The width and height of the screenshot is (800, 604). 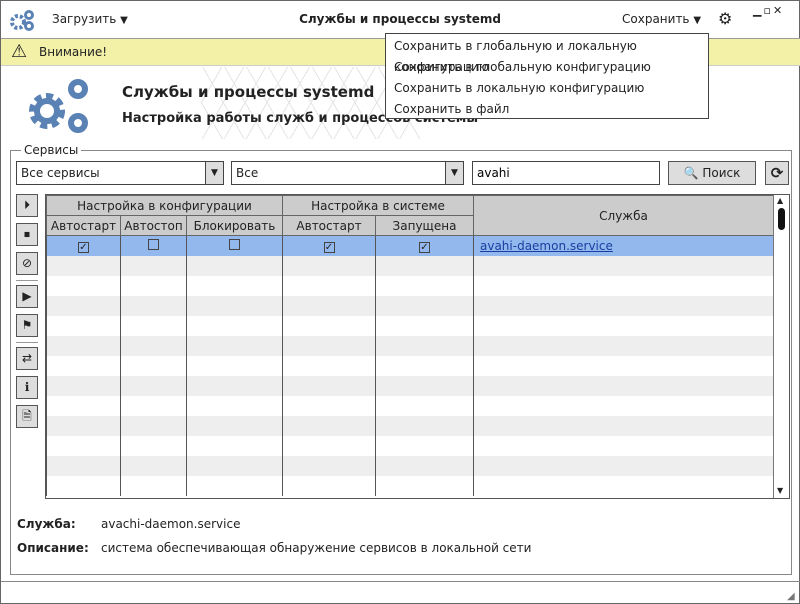 What do you see at coordinates (712, 173) in the screenshot?
I see `search-button: 🔍 Поиск` at bounding box center [712, 173].